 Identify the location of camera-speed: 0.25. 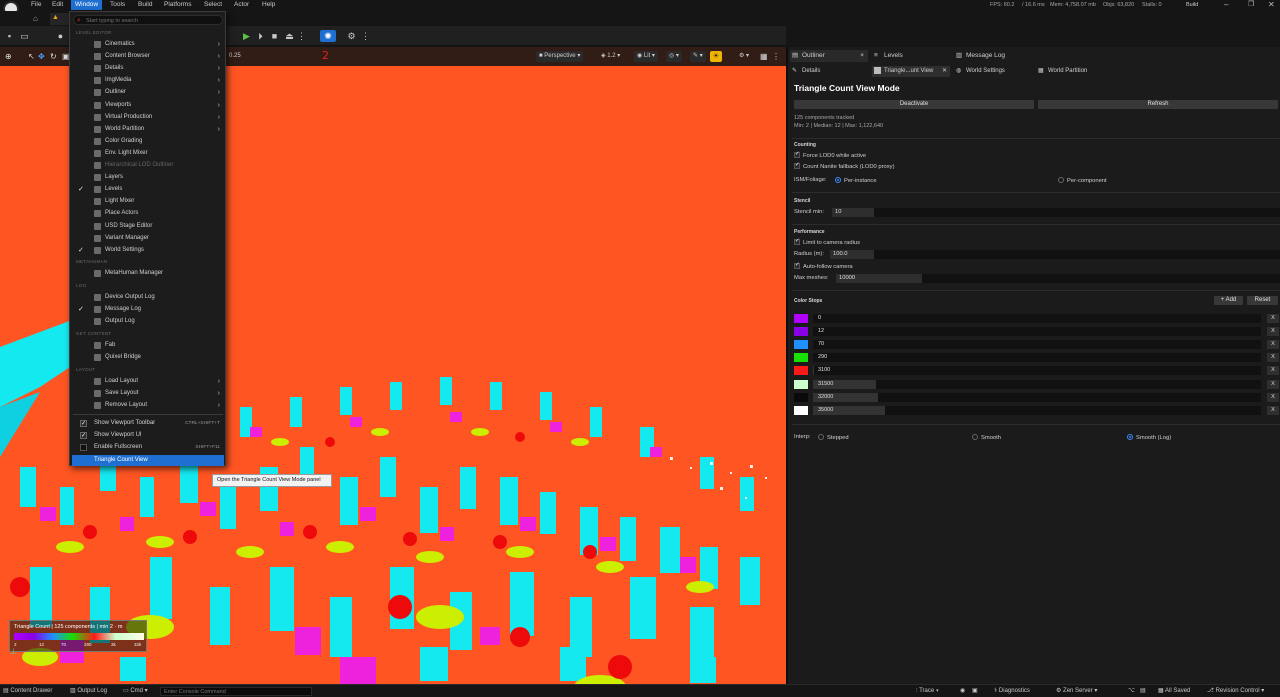
(235, 56).